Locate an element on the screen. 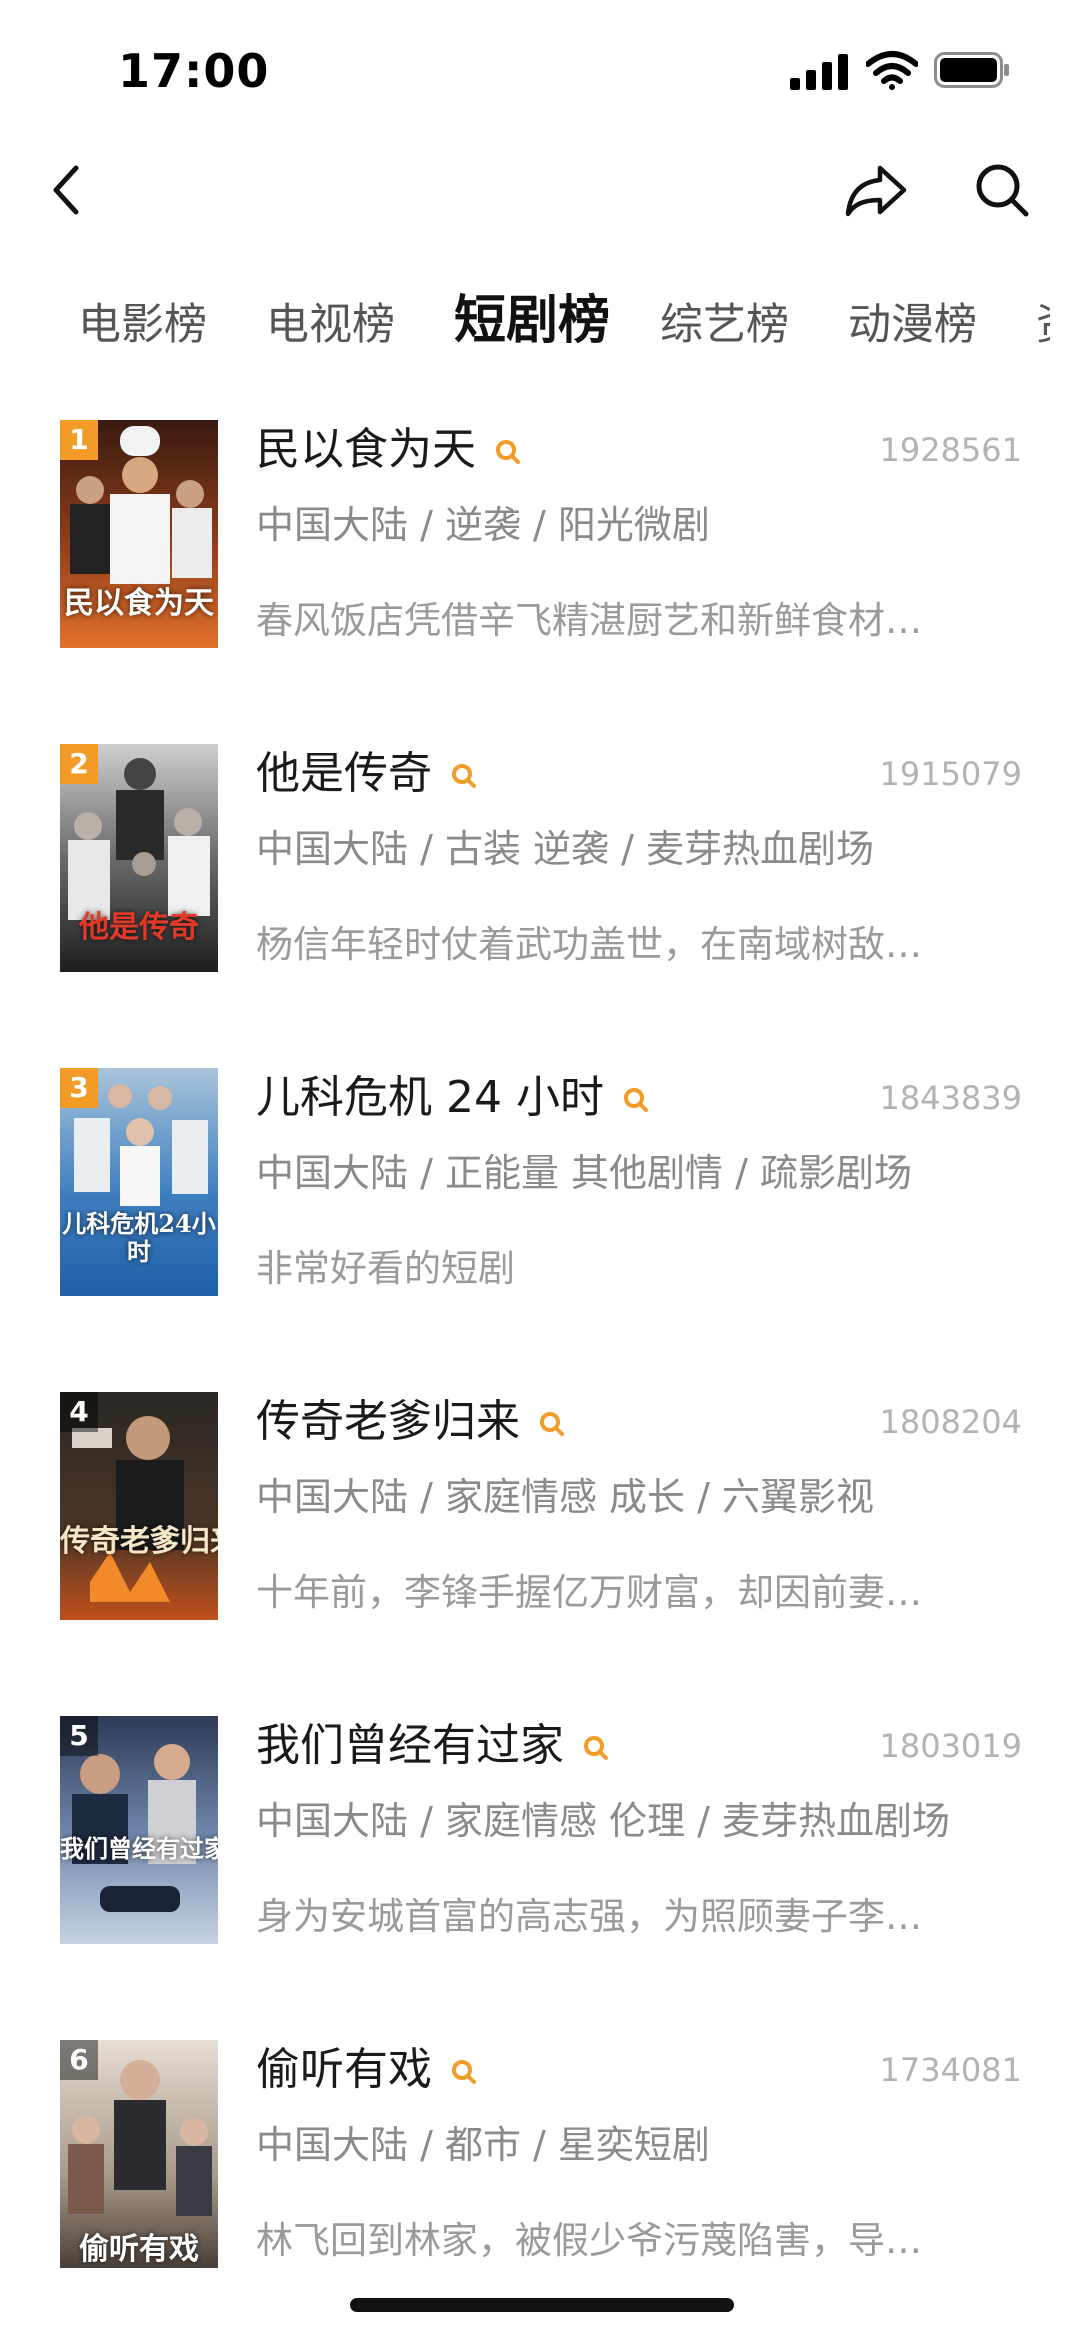 Image resolution: width=1080 pixels, height=2337 pixels. rank-badge: 1 is located at coordinates (79, 440).